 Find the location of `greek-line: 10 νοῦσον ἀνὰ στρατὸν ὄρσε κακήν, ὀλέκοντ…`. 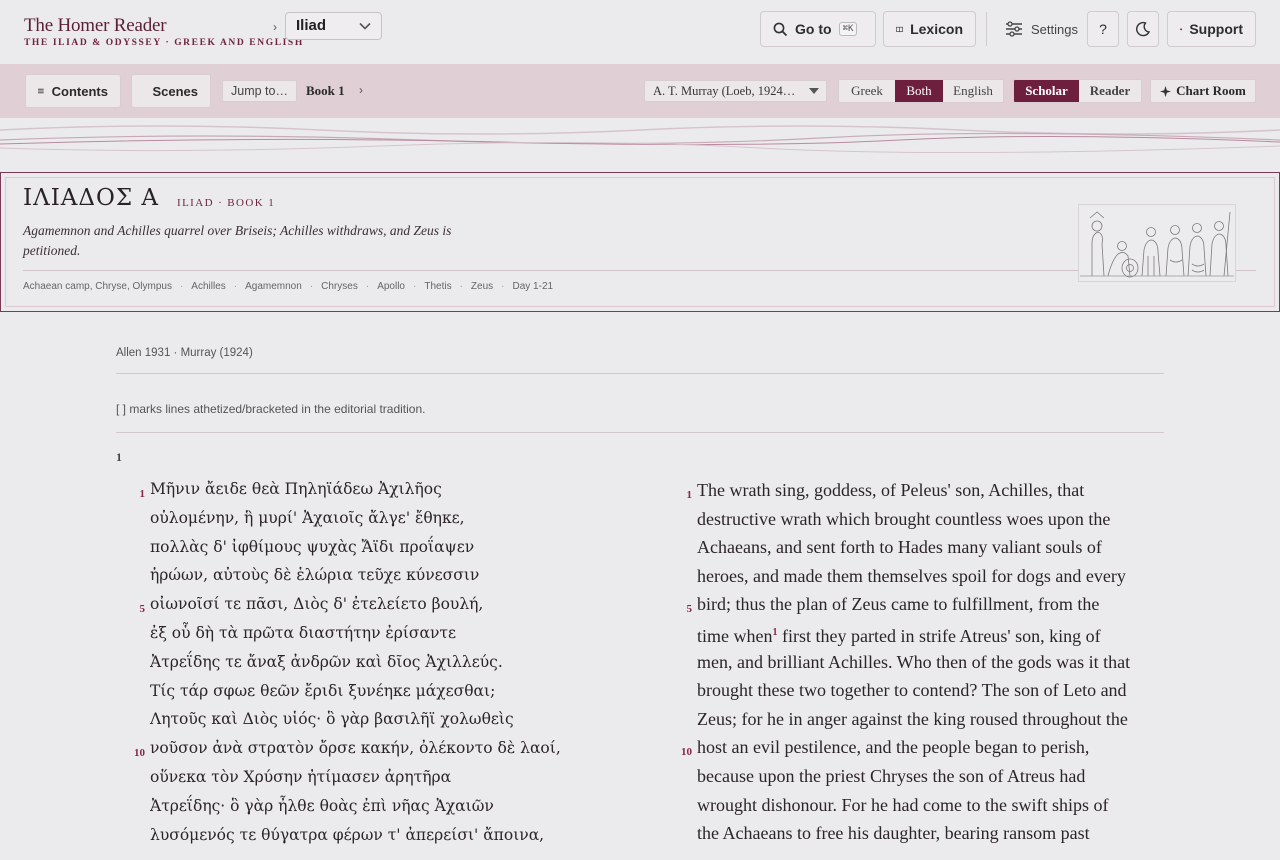

greek-line: 10 νοῦσον ἀνὰ στρατὸν ὄρσε κακήν, ὀλέκοντ… is located at coordinates (360, 750).